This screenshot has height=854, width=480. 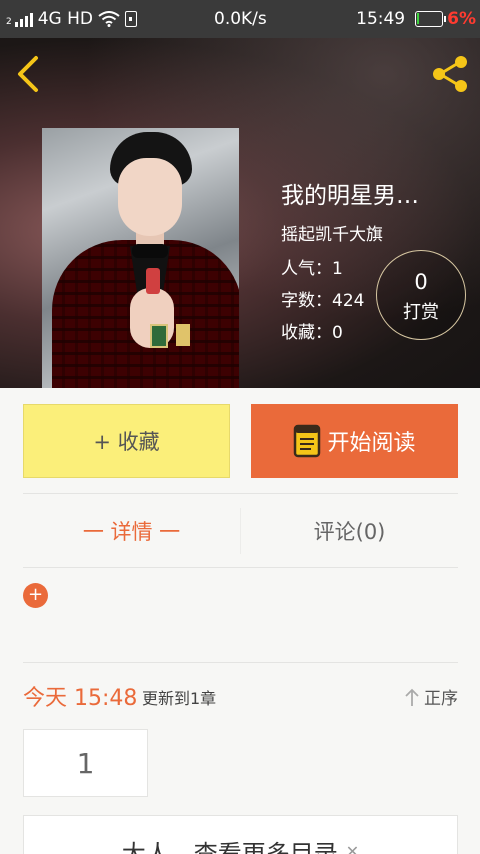 I want to click on chapter-item: 1, so click(x=85, y=763).